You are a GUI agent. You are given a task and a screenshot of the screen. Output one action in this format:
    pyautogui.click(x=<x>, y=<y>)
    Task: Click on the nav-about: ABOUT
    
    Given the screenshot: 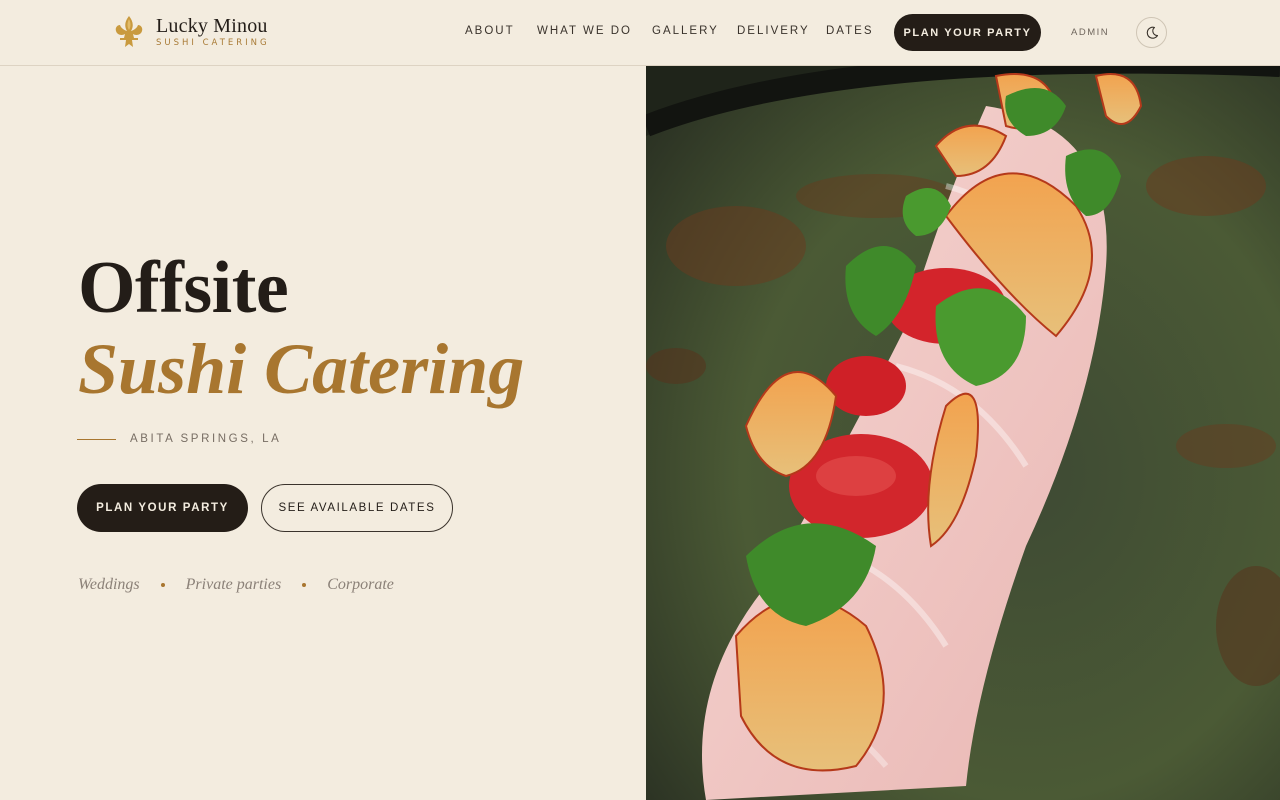 What is the action you would take?
    pyautogui.click(x=490, y=31)
    